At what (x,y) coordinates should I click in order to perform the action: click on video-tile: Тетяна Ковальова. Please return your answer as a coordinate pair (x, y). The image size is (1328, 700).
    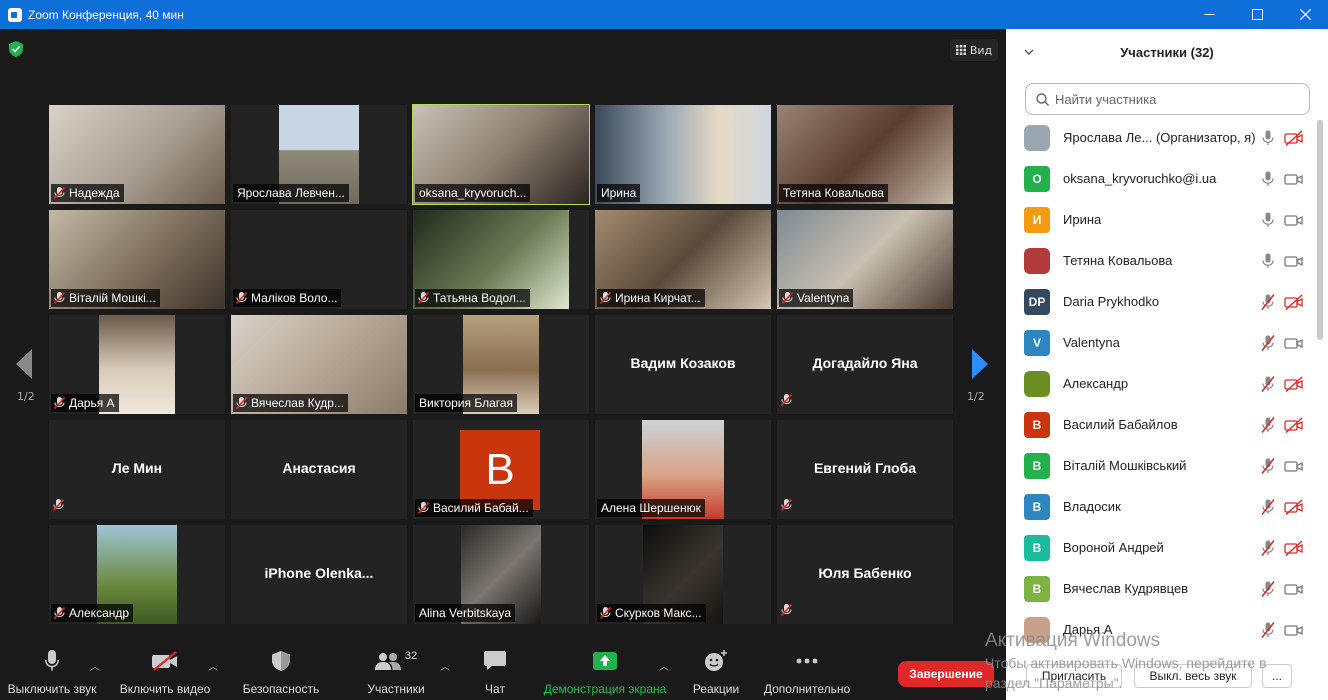
    Looking at the image, I should click on (865, 154).